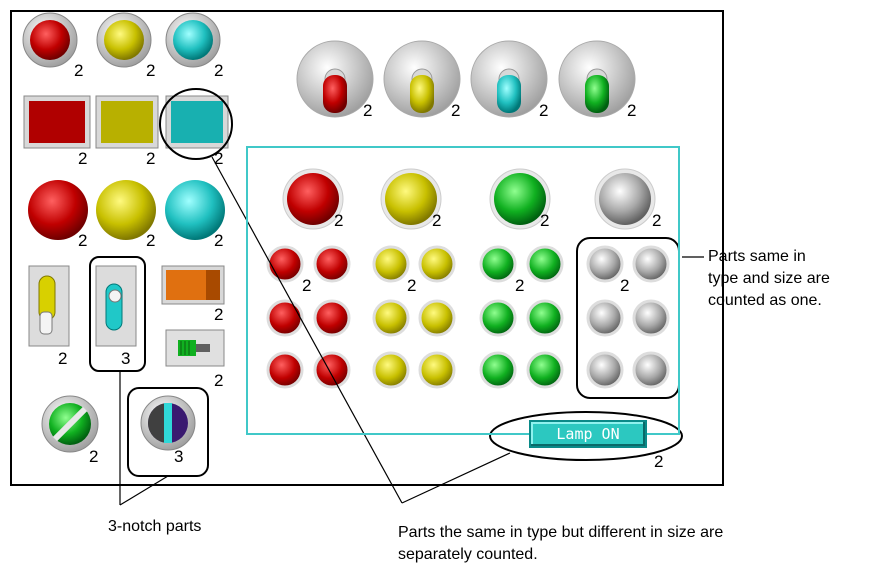 This screenshot has width=870, height=571. What do you see at coordinates (151, 240) in the screenshot?
I see `count-big-yellow: 2` at bounding box center [151, 240].